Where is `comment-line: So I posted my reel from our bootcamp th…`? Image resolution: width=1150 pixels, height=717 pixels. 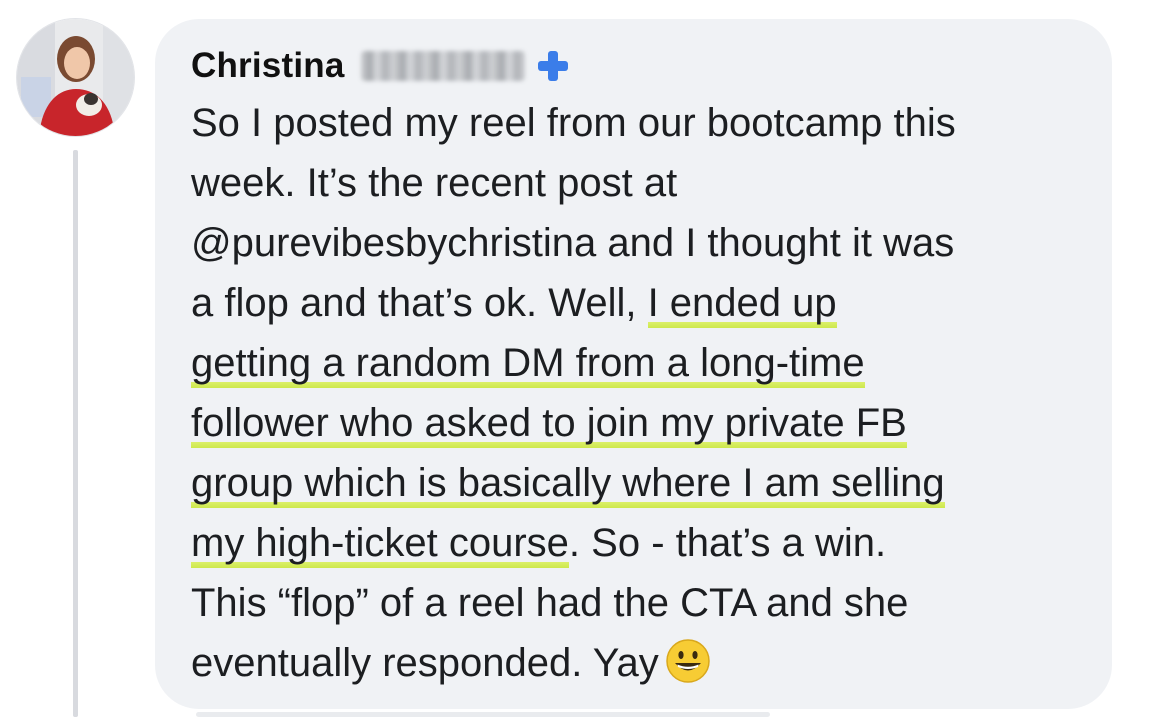 comment-line: So I posted my reel from our bootcamp th… is located at coordinates (633, 123).